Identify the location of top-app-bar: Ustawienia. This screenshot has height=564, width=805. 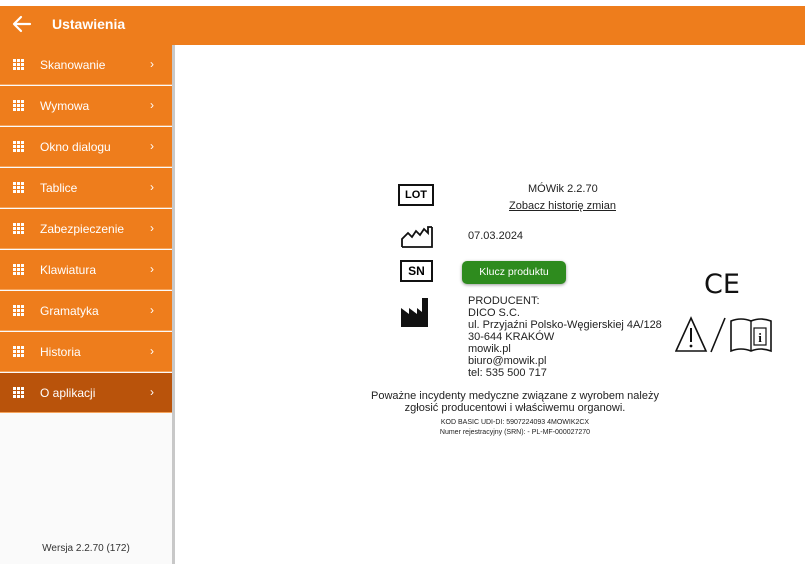
(402, 25).